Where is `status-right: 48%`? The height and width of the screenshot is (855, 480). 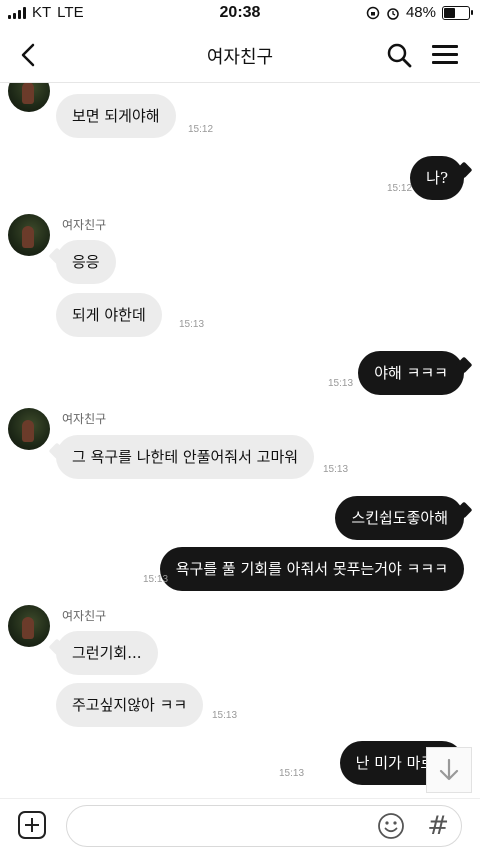 status-right: 48% is located at coordinates (419, 12).